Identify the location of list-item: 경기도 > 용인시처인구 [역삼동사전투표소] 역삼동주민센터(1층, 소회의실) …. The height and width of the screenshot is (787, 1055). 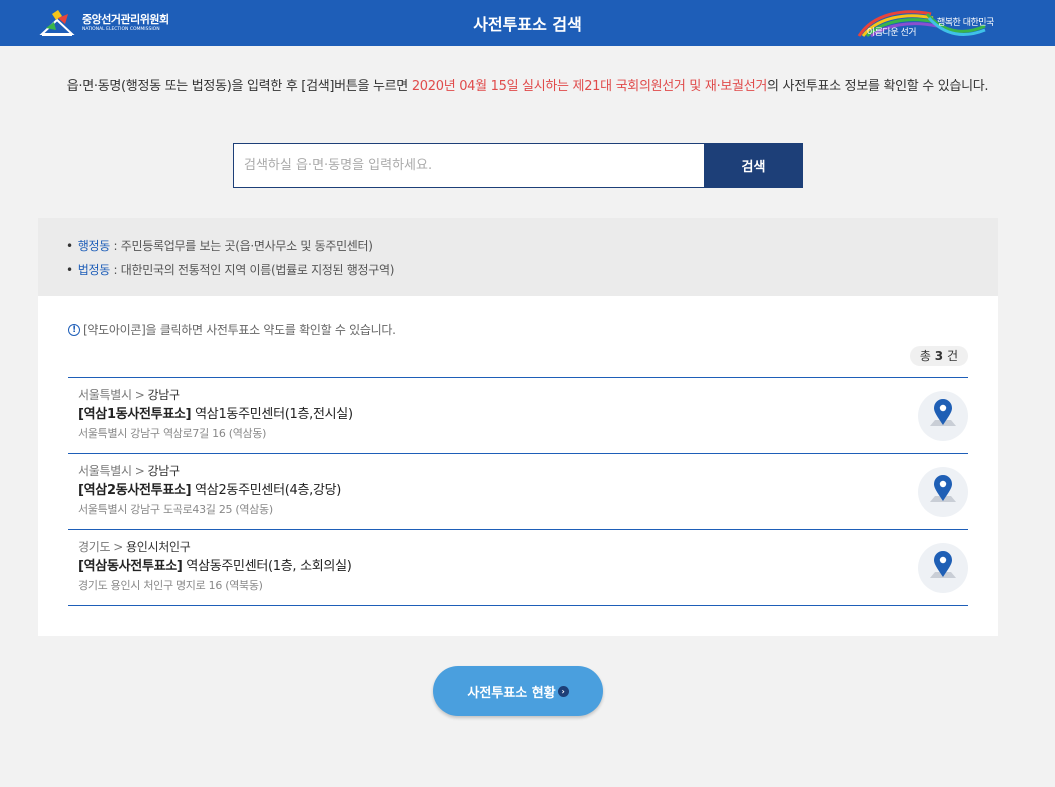
(518, 568).